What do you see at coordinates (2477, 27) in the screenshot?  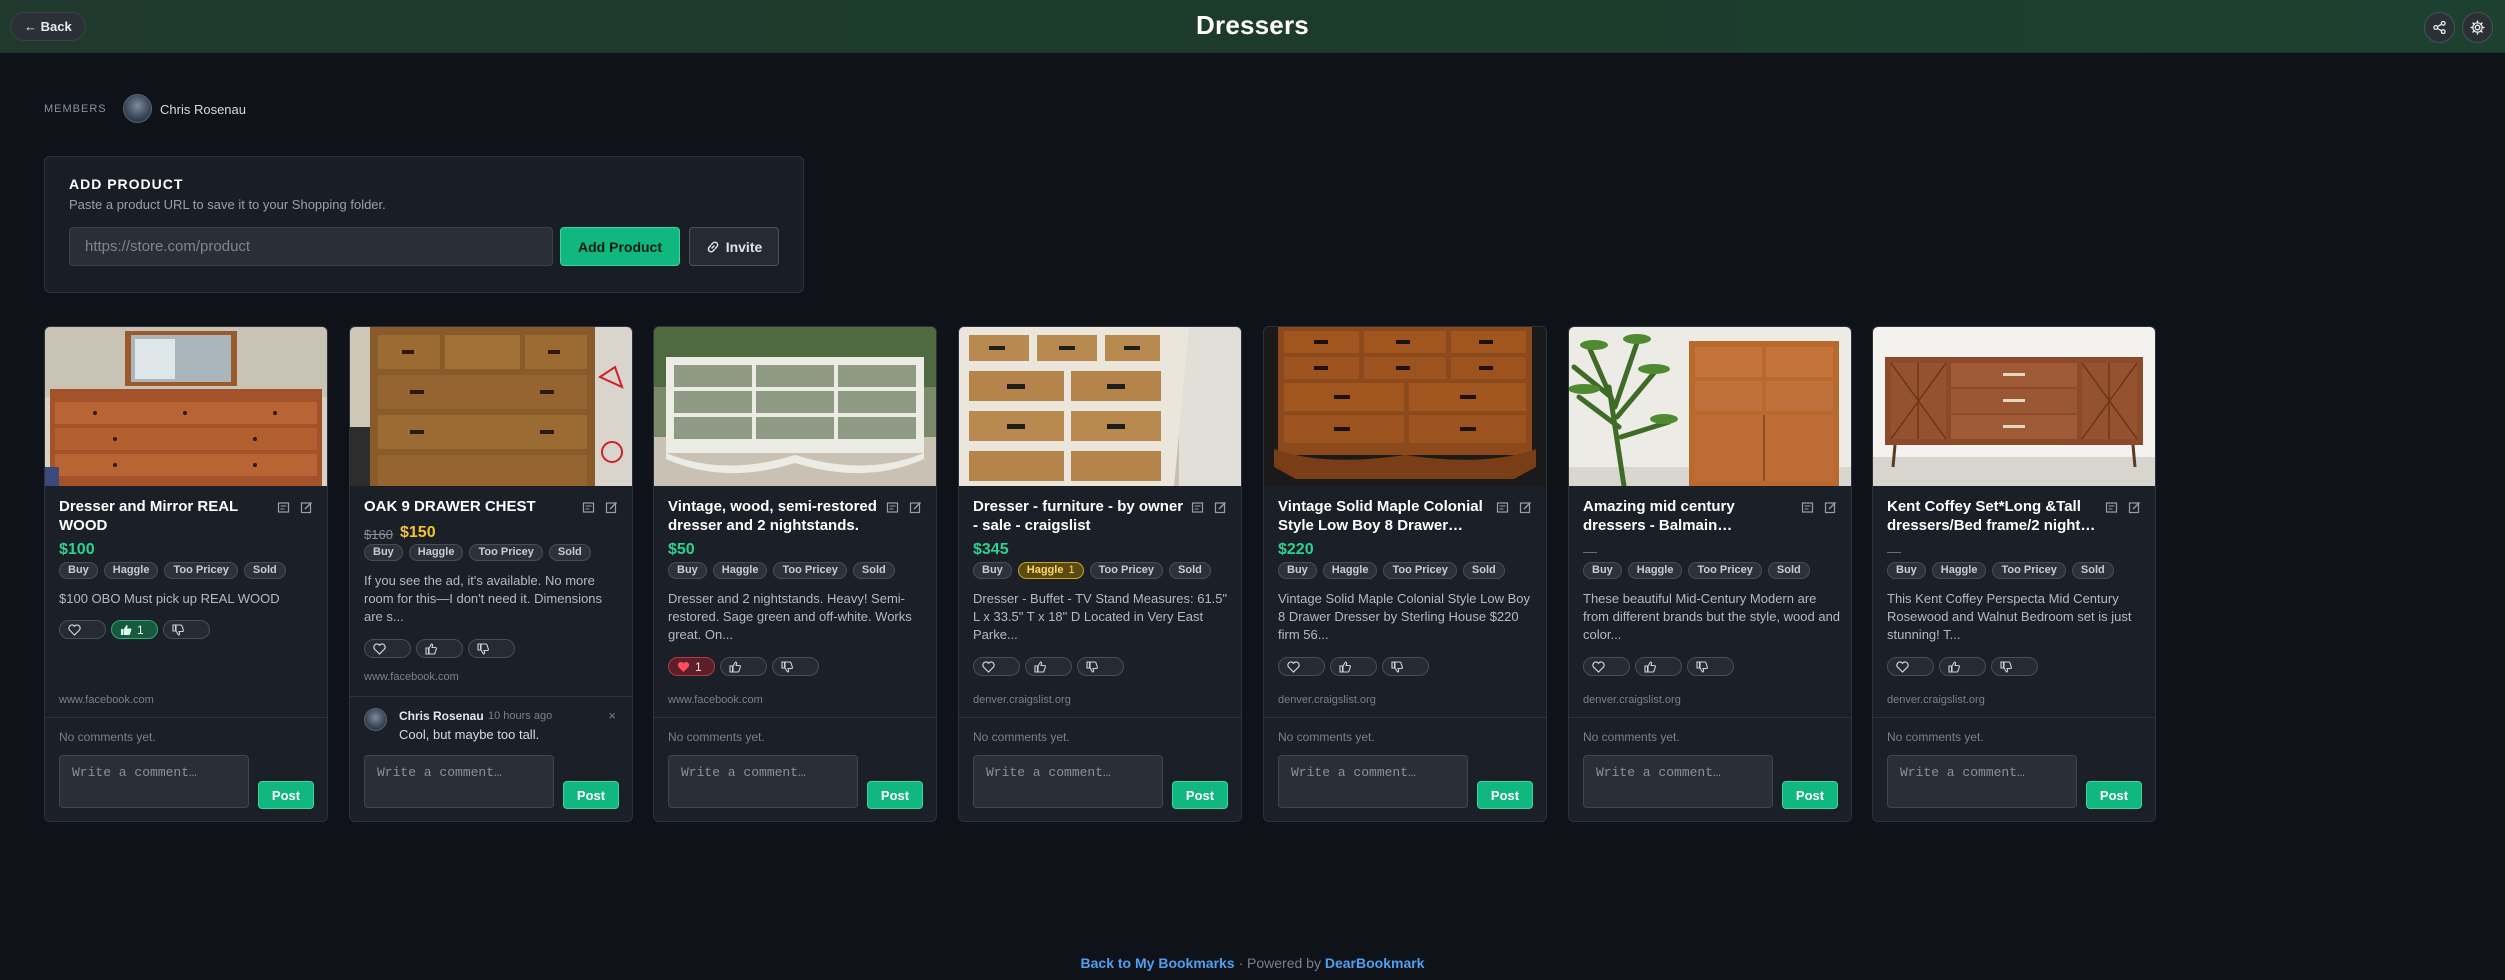 I see `settings-button` at bounding box center [2477, 27].